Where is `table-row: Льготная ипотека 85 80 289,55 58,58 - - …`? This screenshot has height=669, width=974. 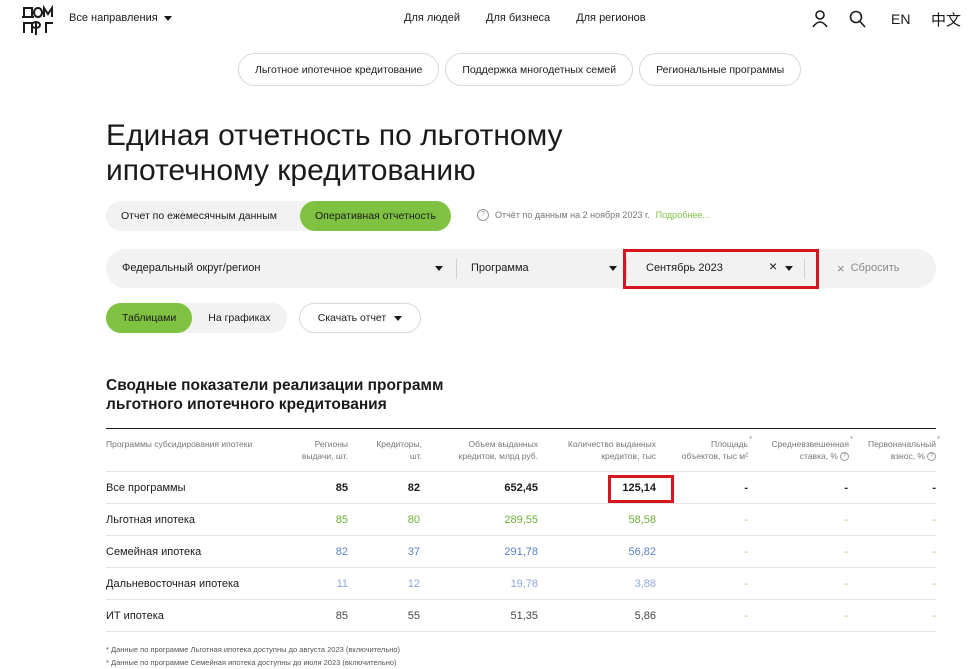 table-row: Льготная ипотека 85 80 289,55 58,58 - - … is located at coordinates (521, 520).